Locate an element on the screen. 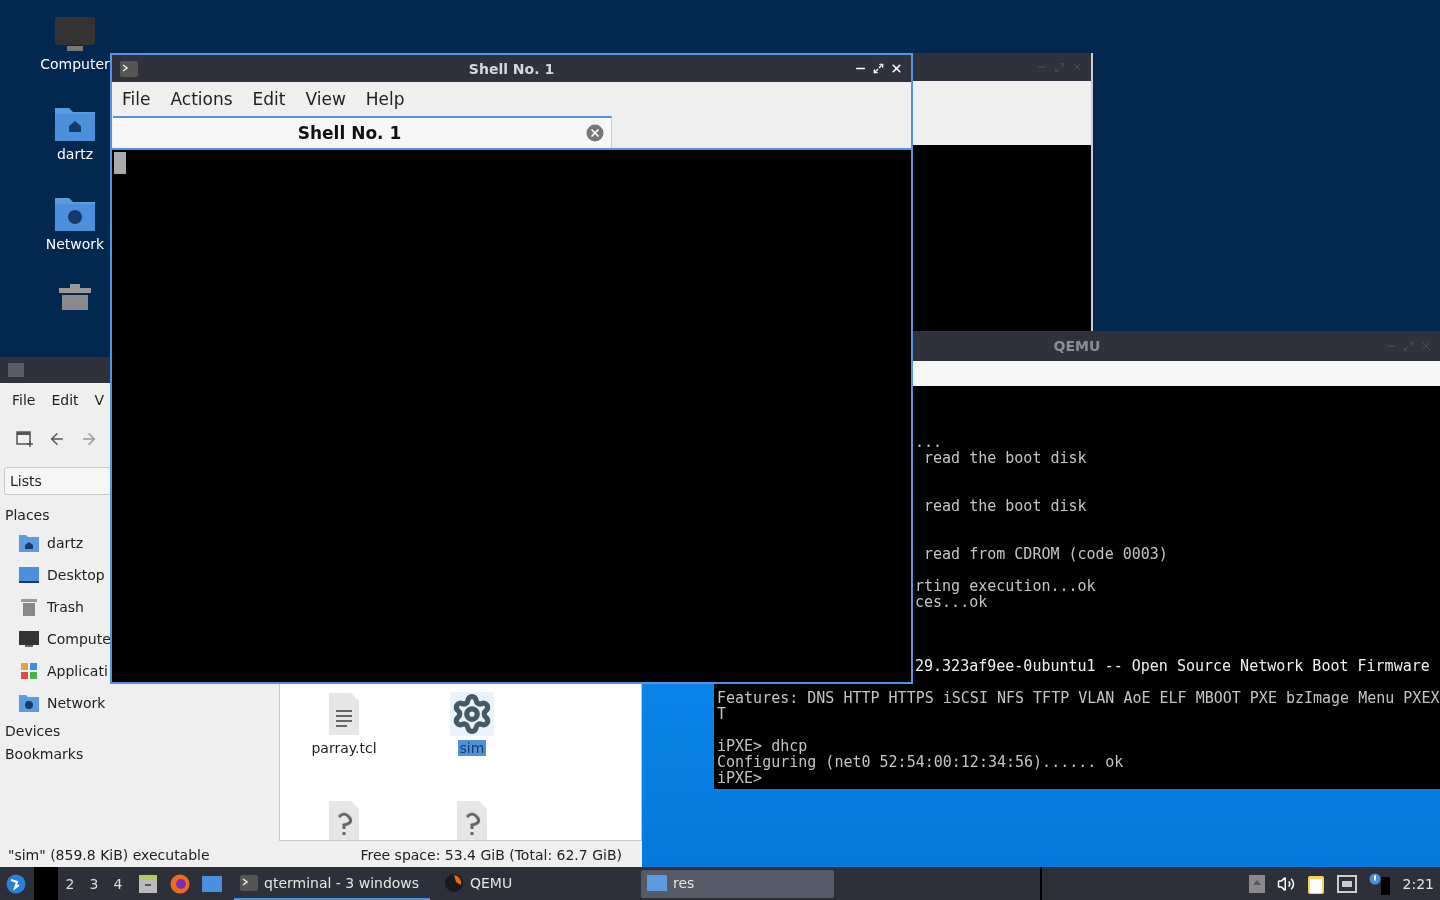 The height and width of the screenshot is (900, 1440). section-heading: Devices is located at coordinates (139, 730).